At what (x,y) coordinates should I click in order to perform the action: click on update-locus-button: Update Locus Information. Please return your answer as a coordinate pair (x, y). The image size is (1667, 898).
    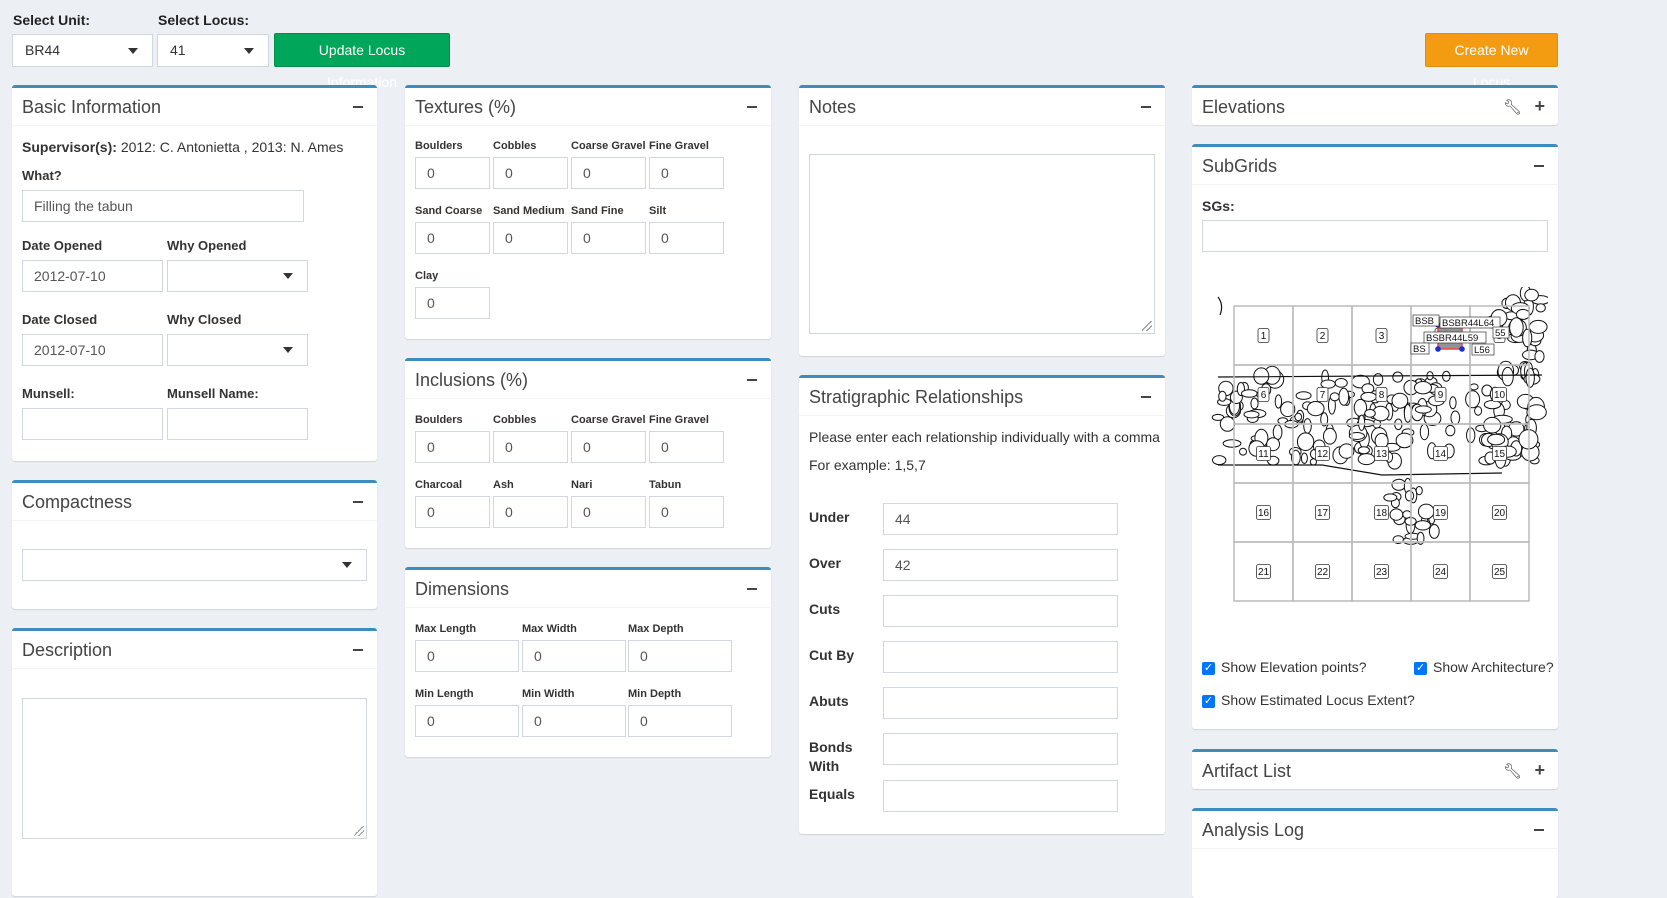
    Looking at the image, I should click on (362, 61).